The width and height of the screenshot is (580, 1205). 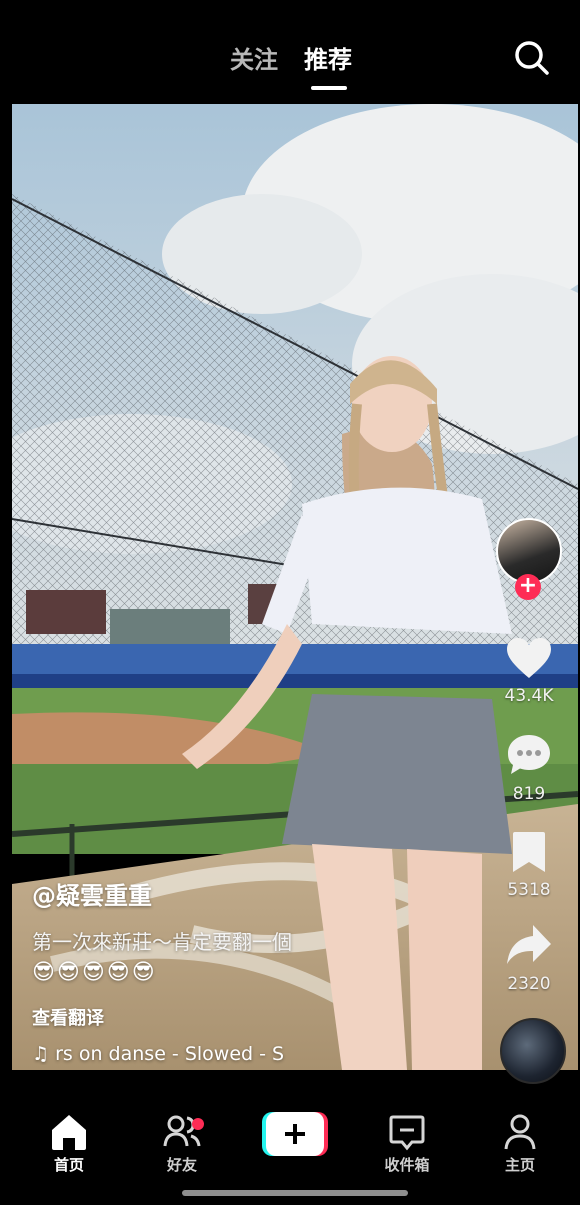 I want to click on nav-friends-label: 好友, so click(x=181, y=1165).